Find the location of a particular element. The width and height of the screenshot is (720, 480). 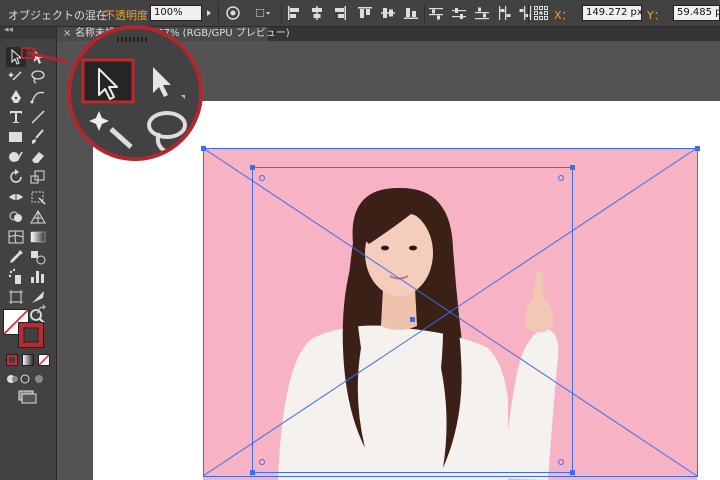

drawing-modes-icon is located at coordinates (26, 379).